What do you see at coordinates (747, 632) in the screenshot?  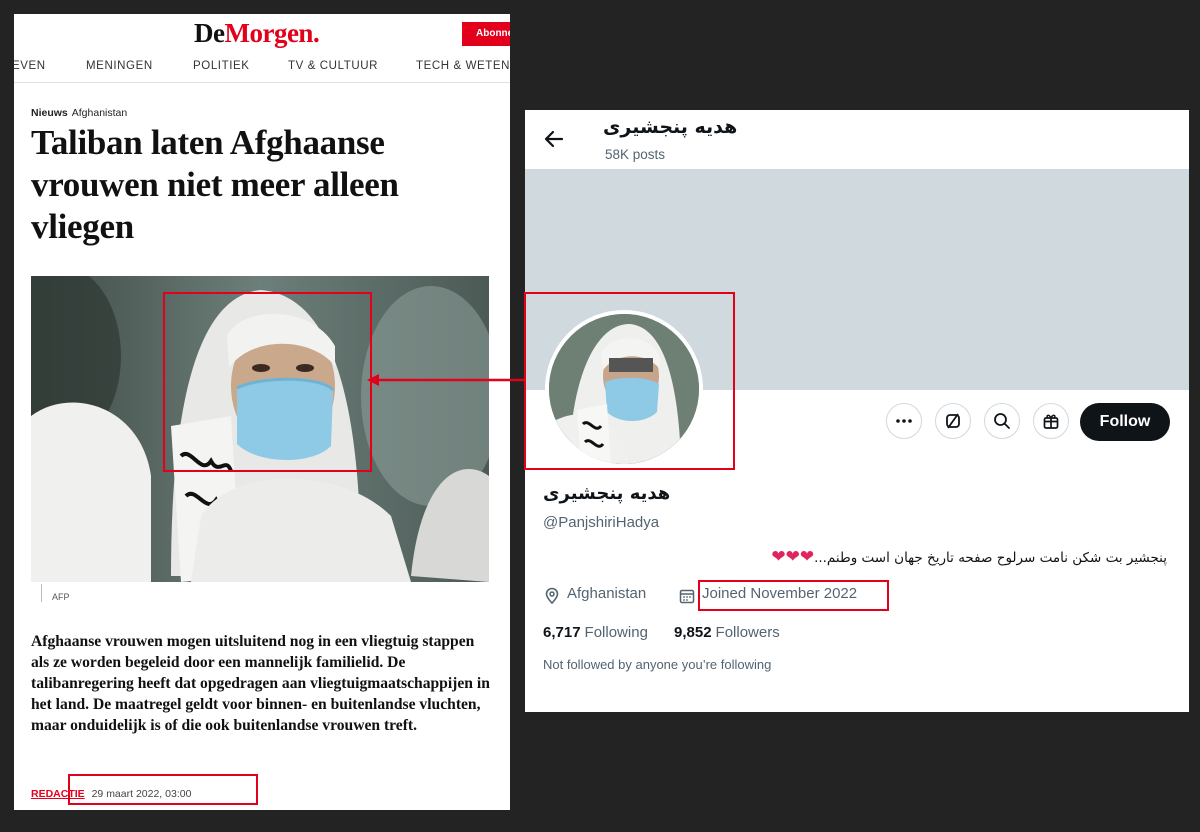 I see `followers-label: Followers` at bounding box center [747, 632].